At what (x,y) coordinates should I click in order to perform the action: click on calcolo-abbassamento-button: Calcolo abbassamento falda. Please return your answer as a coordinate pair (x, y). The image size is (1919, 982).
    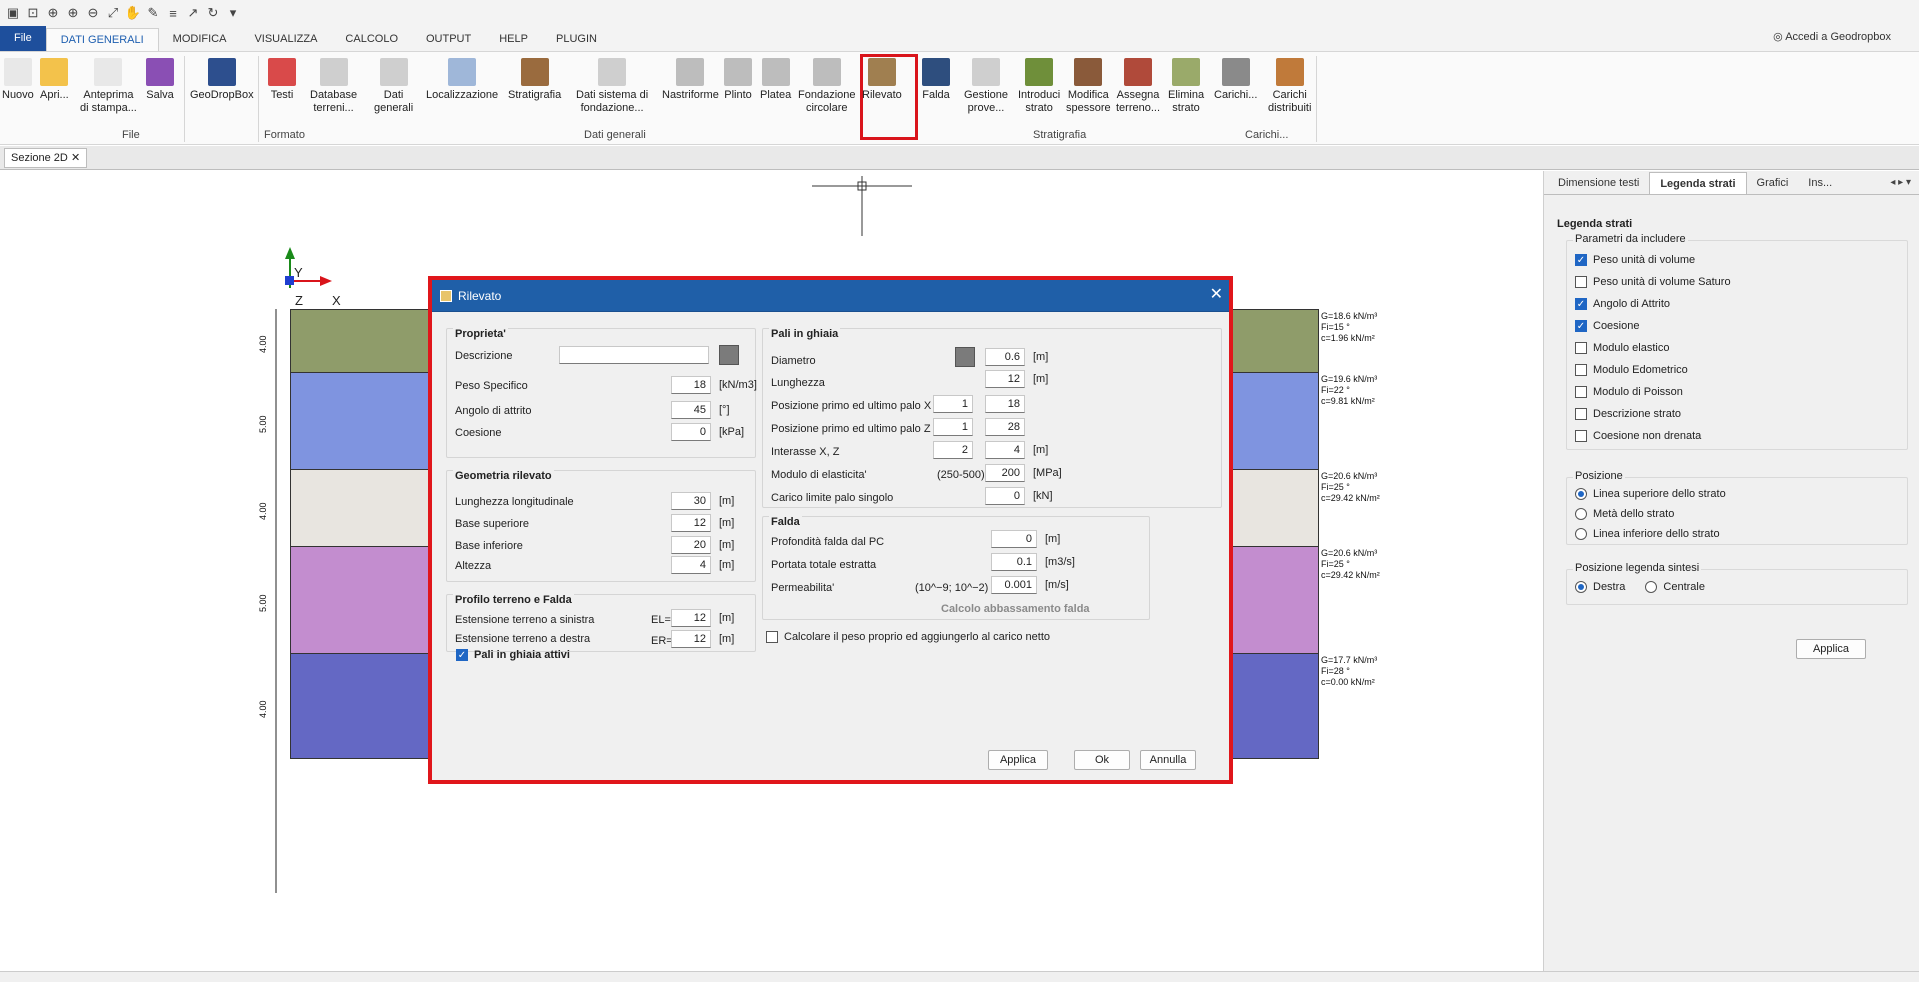
    Looking at the image, I should click on (1015, 609).